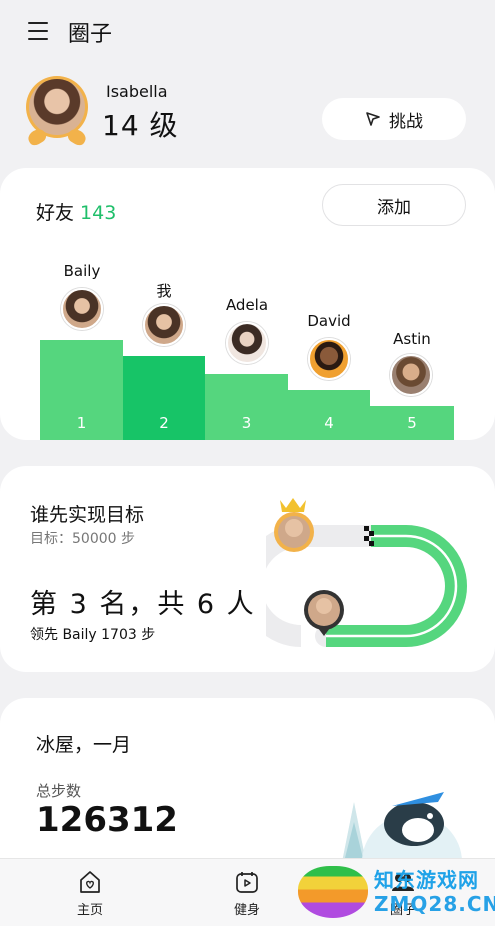 Image resolution: width=495 pixels, height=926 pixels. What do you see at coordinates (89, 910) in the screenshot?
I see `nav-home-label: 主页` at bounding box center [89, 910].